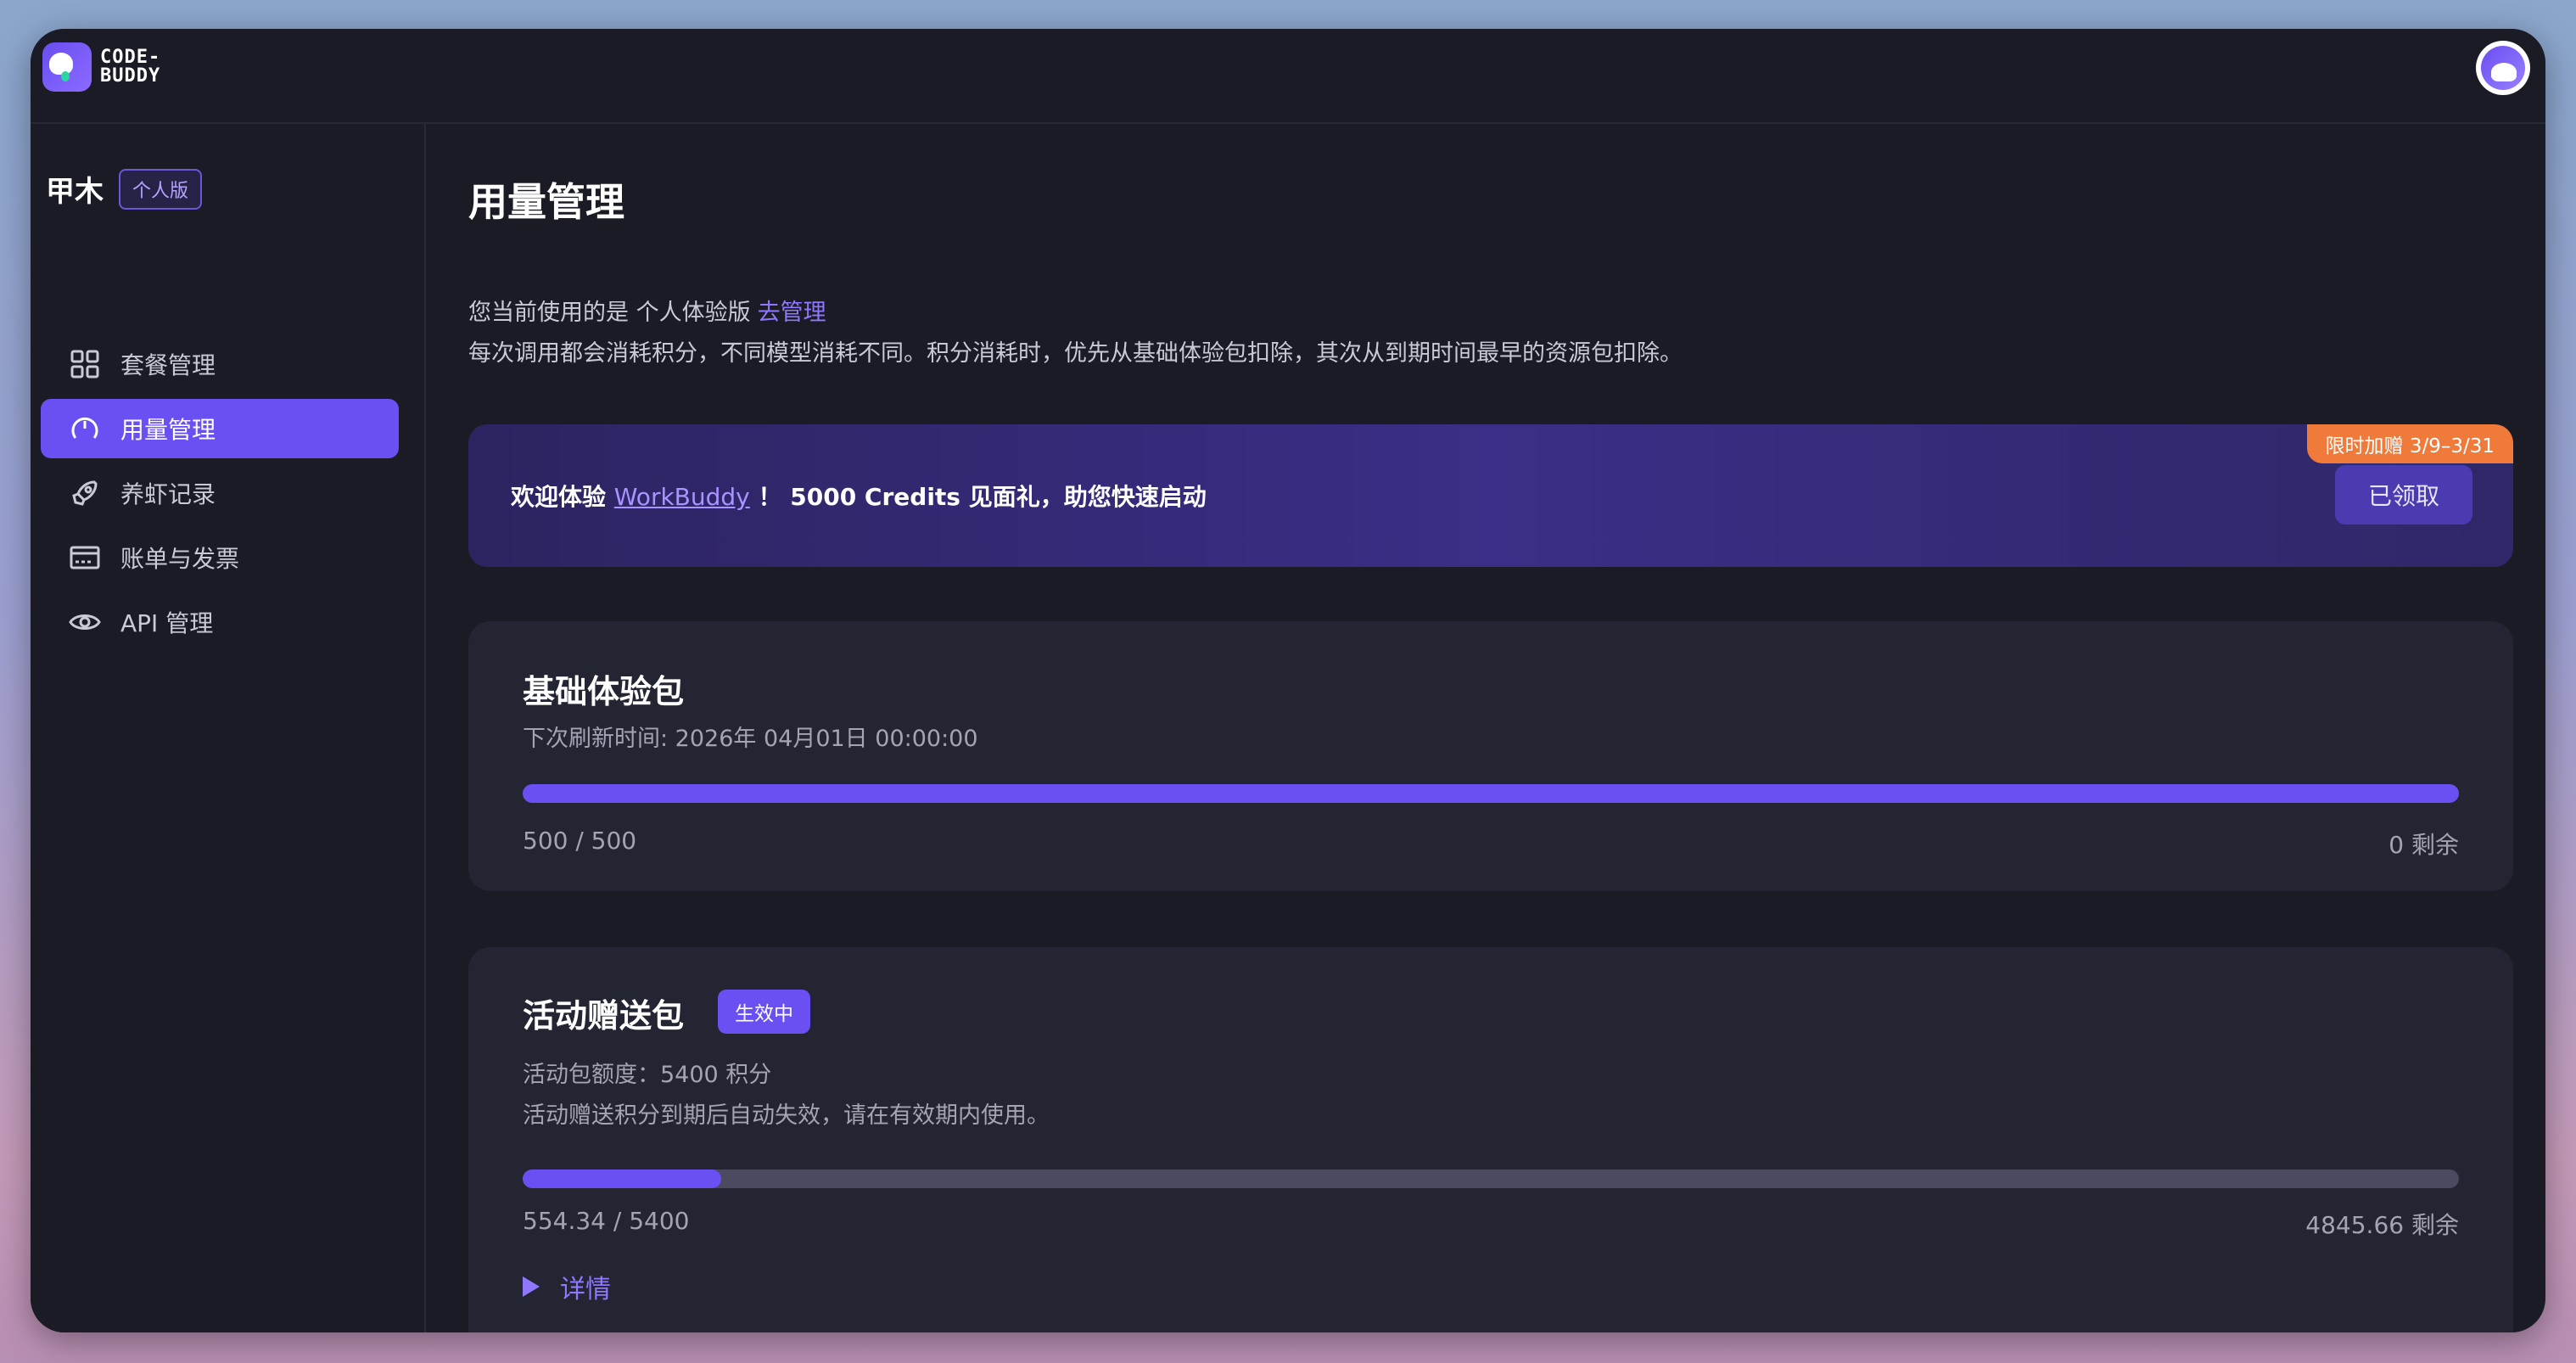  What do you see at coordinates (85, 429) in the screenshot?
I see `gauge-icon` at bounding box center [85, 429].